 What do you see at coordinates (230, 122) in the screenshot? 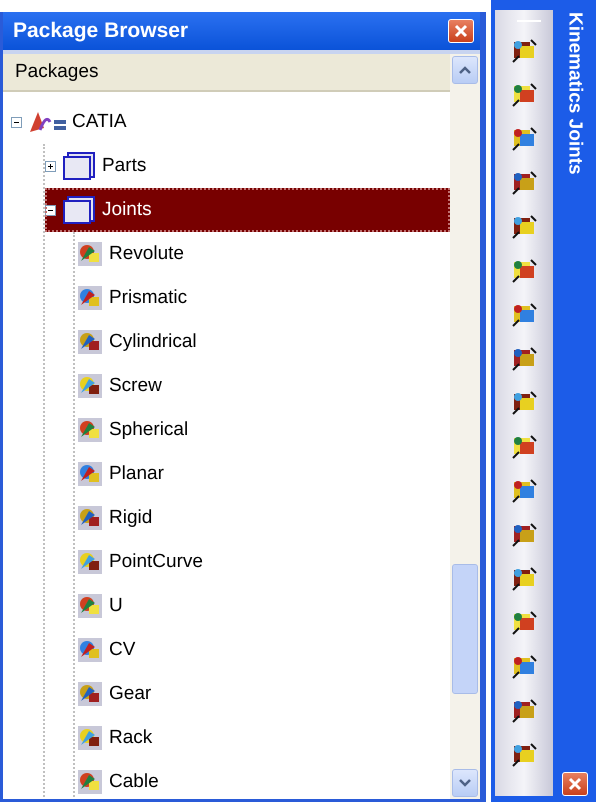
I see `tree-item: CATIA` at bounding box center [230, 122].